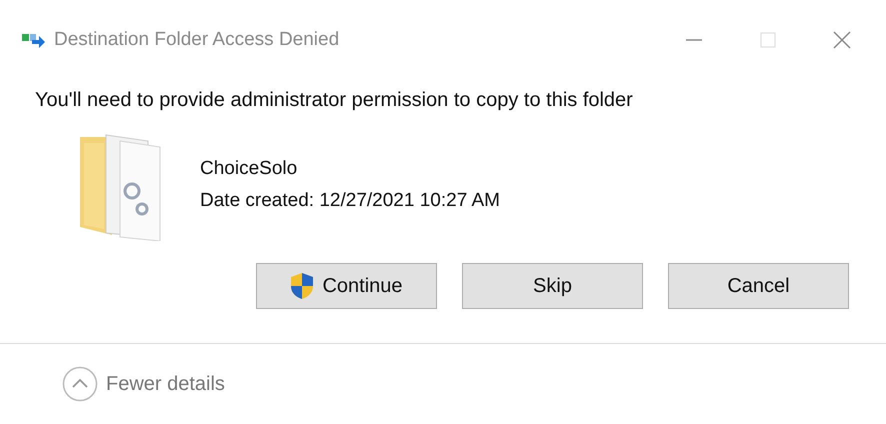  What do you see at coordinates (80, 384) in the screenshot?
I see `chevron-icon` at bounding box center [80, 384].